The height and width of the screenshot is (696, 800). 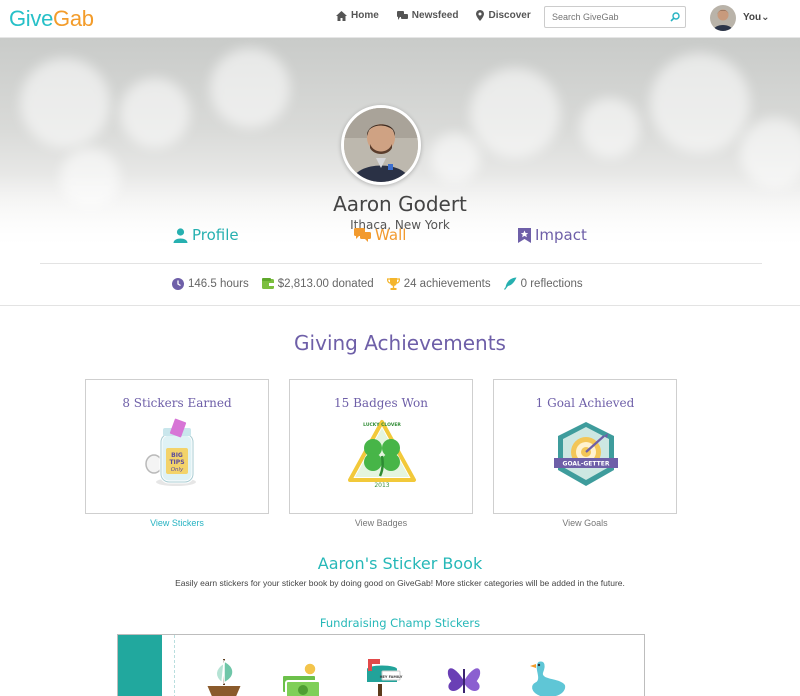 What do you see at coordinates (382, 454) in the screenshot?
I see `lucky-clover-badge-icon: 2013 LUCKY CLOVER` at bounding box center [382, 454].